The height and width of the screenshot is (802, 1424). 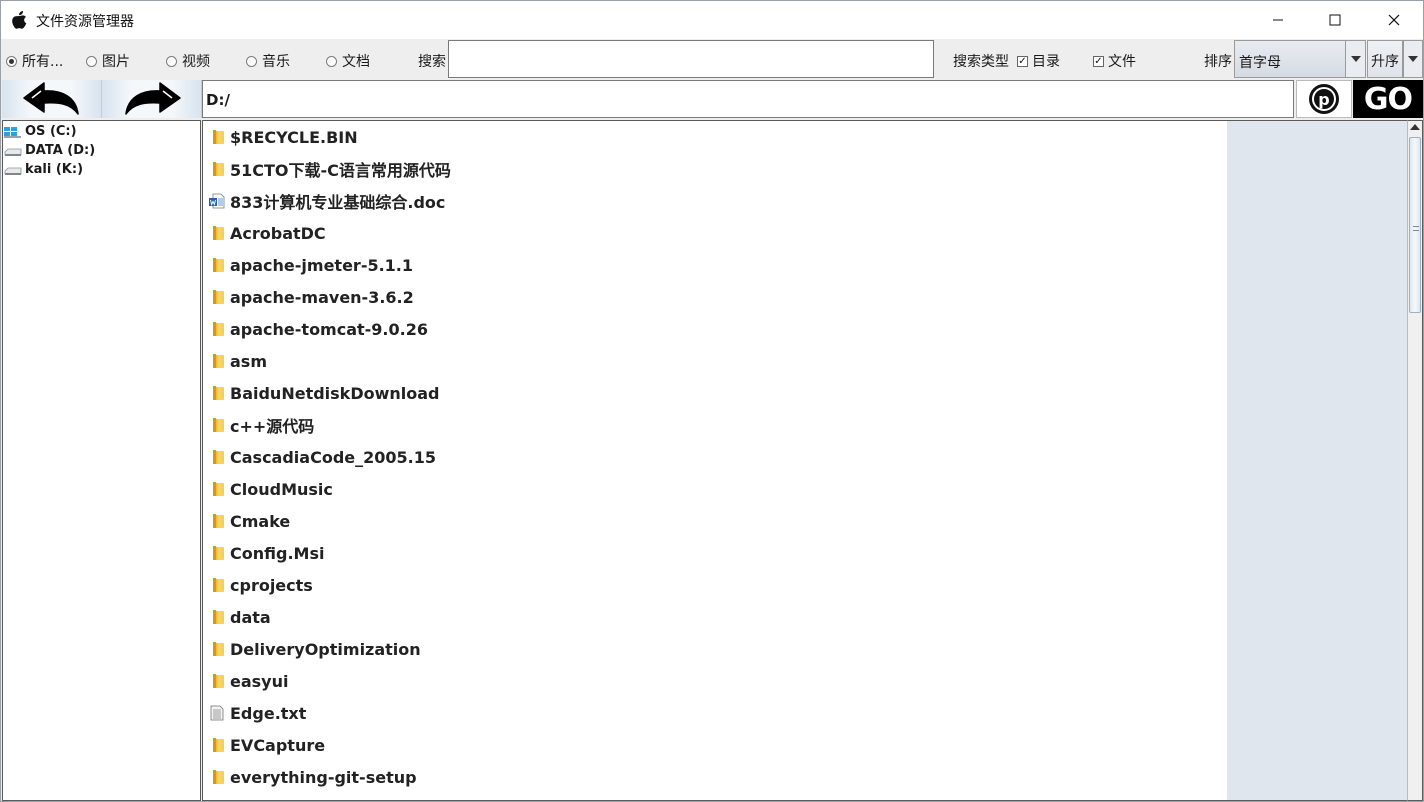 What do you see at coordinates (54, 169) in the screenshot?
I see `drive-label: kali (K:)` at bounding box center [54, 169].